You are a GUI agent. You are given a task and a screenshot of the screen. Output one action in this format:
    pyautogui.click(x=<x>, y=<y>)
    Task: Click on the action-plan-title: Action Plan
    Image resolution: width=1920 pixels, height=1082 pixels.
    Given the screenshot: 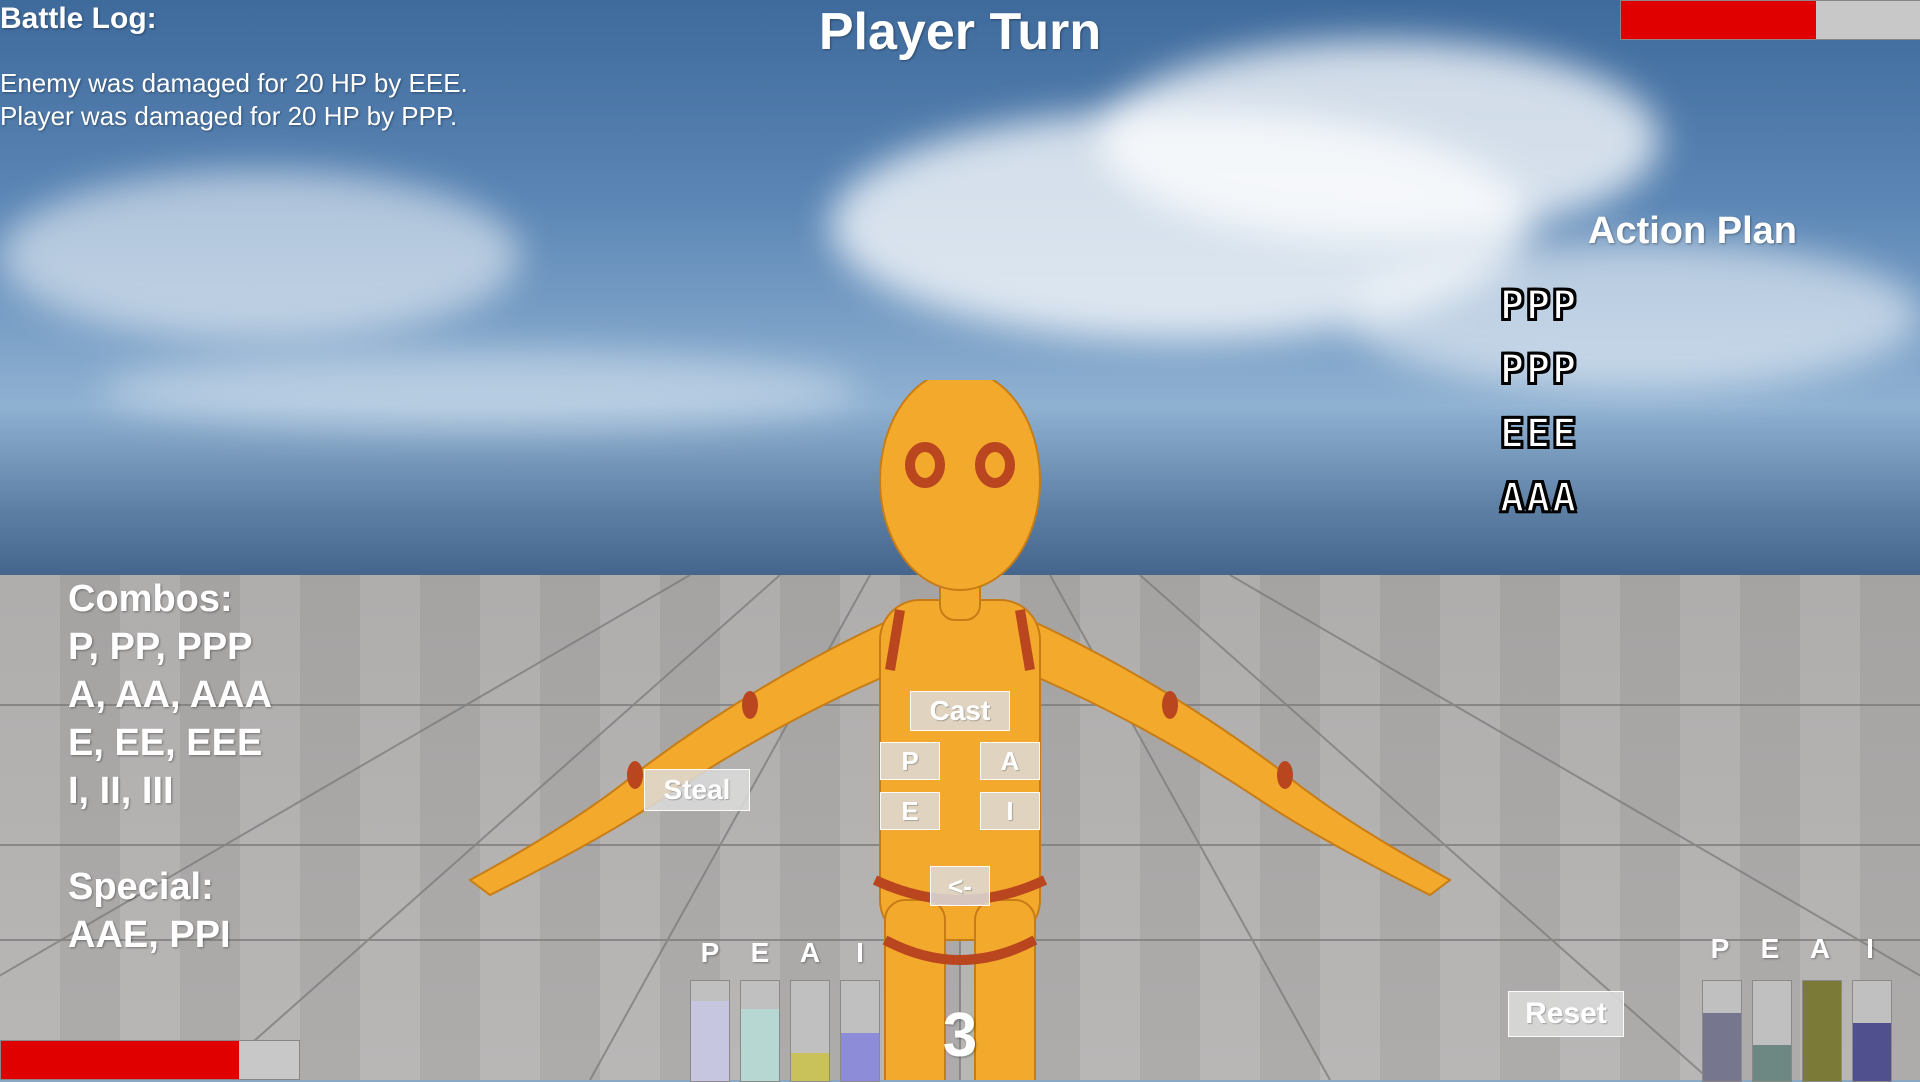 What is the action you would take?
    pyautogui.click(x=1693, y=231)
    